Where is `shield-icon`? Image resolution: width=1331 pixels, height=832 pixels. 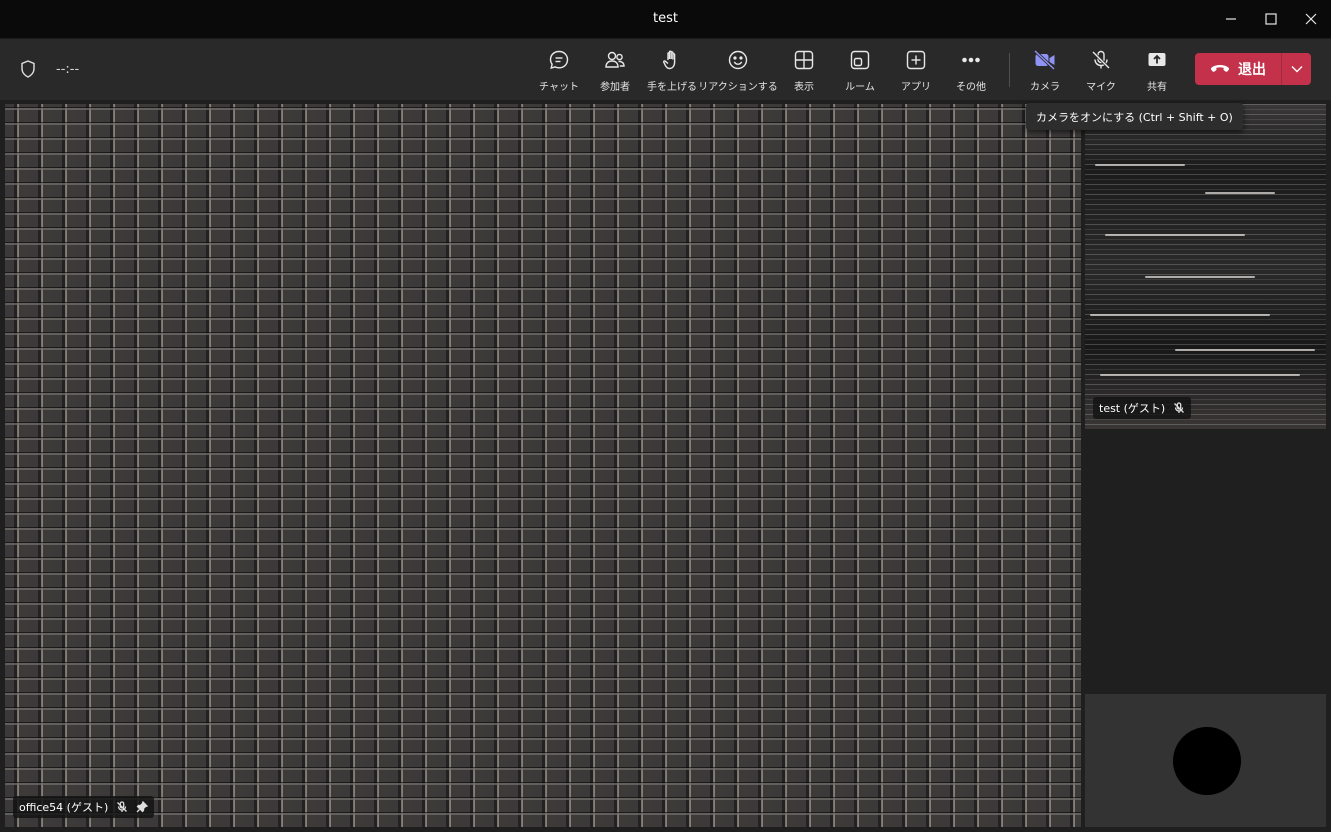
shield-icon is located at coordinates (28, 69).